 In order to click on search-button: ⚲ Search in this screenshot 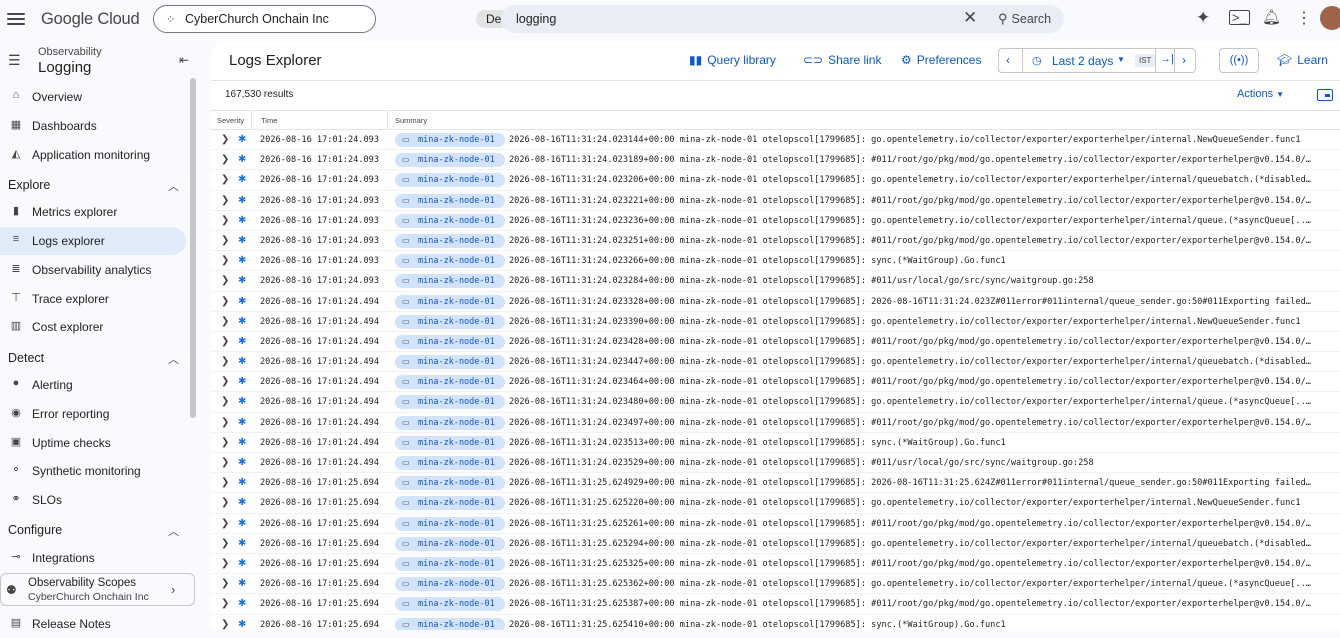, I will do `click(1024, 19)`.